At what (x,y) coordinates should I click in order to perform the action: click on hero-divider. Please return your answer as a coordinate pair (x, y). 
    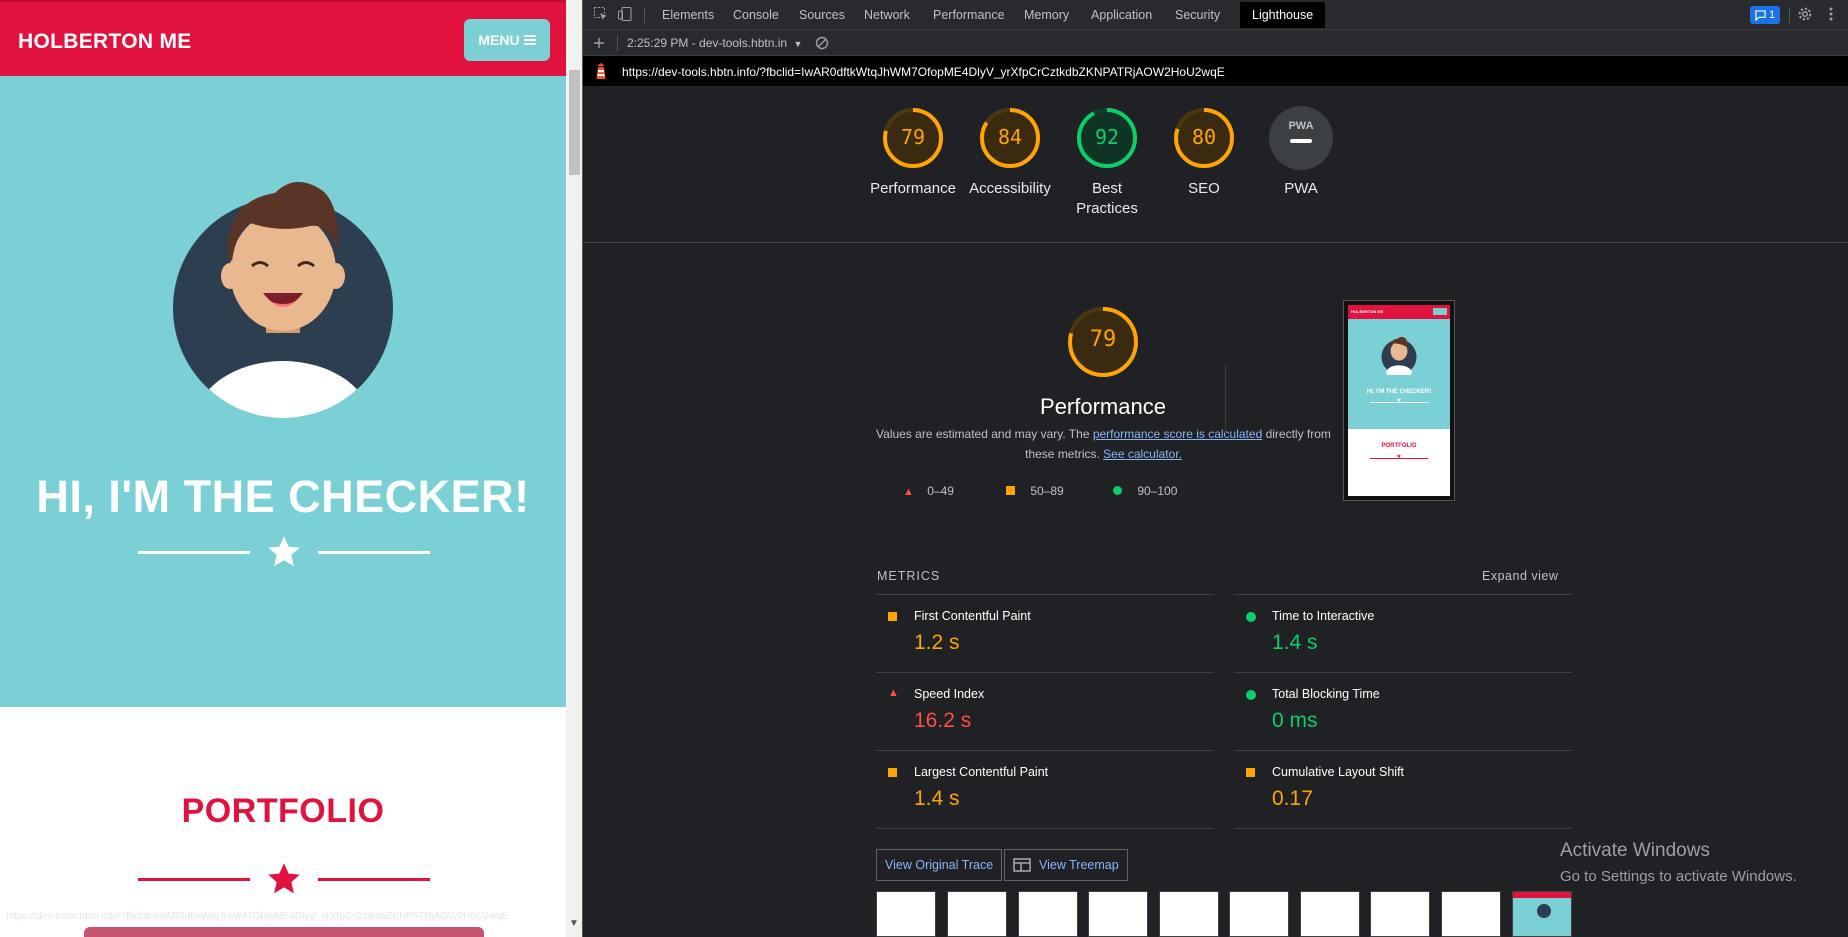
    Looking at the image, I should click on (284, 552).